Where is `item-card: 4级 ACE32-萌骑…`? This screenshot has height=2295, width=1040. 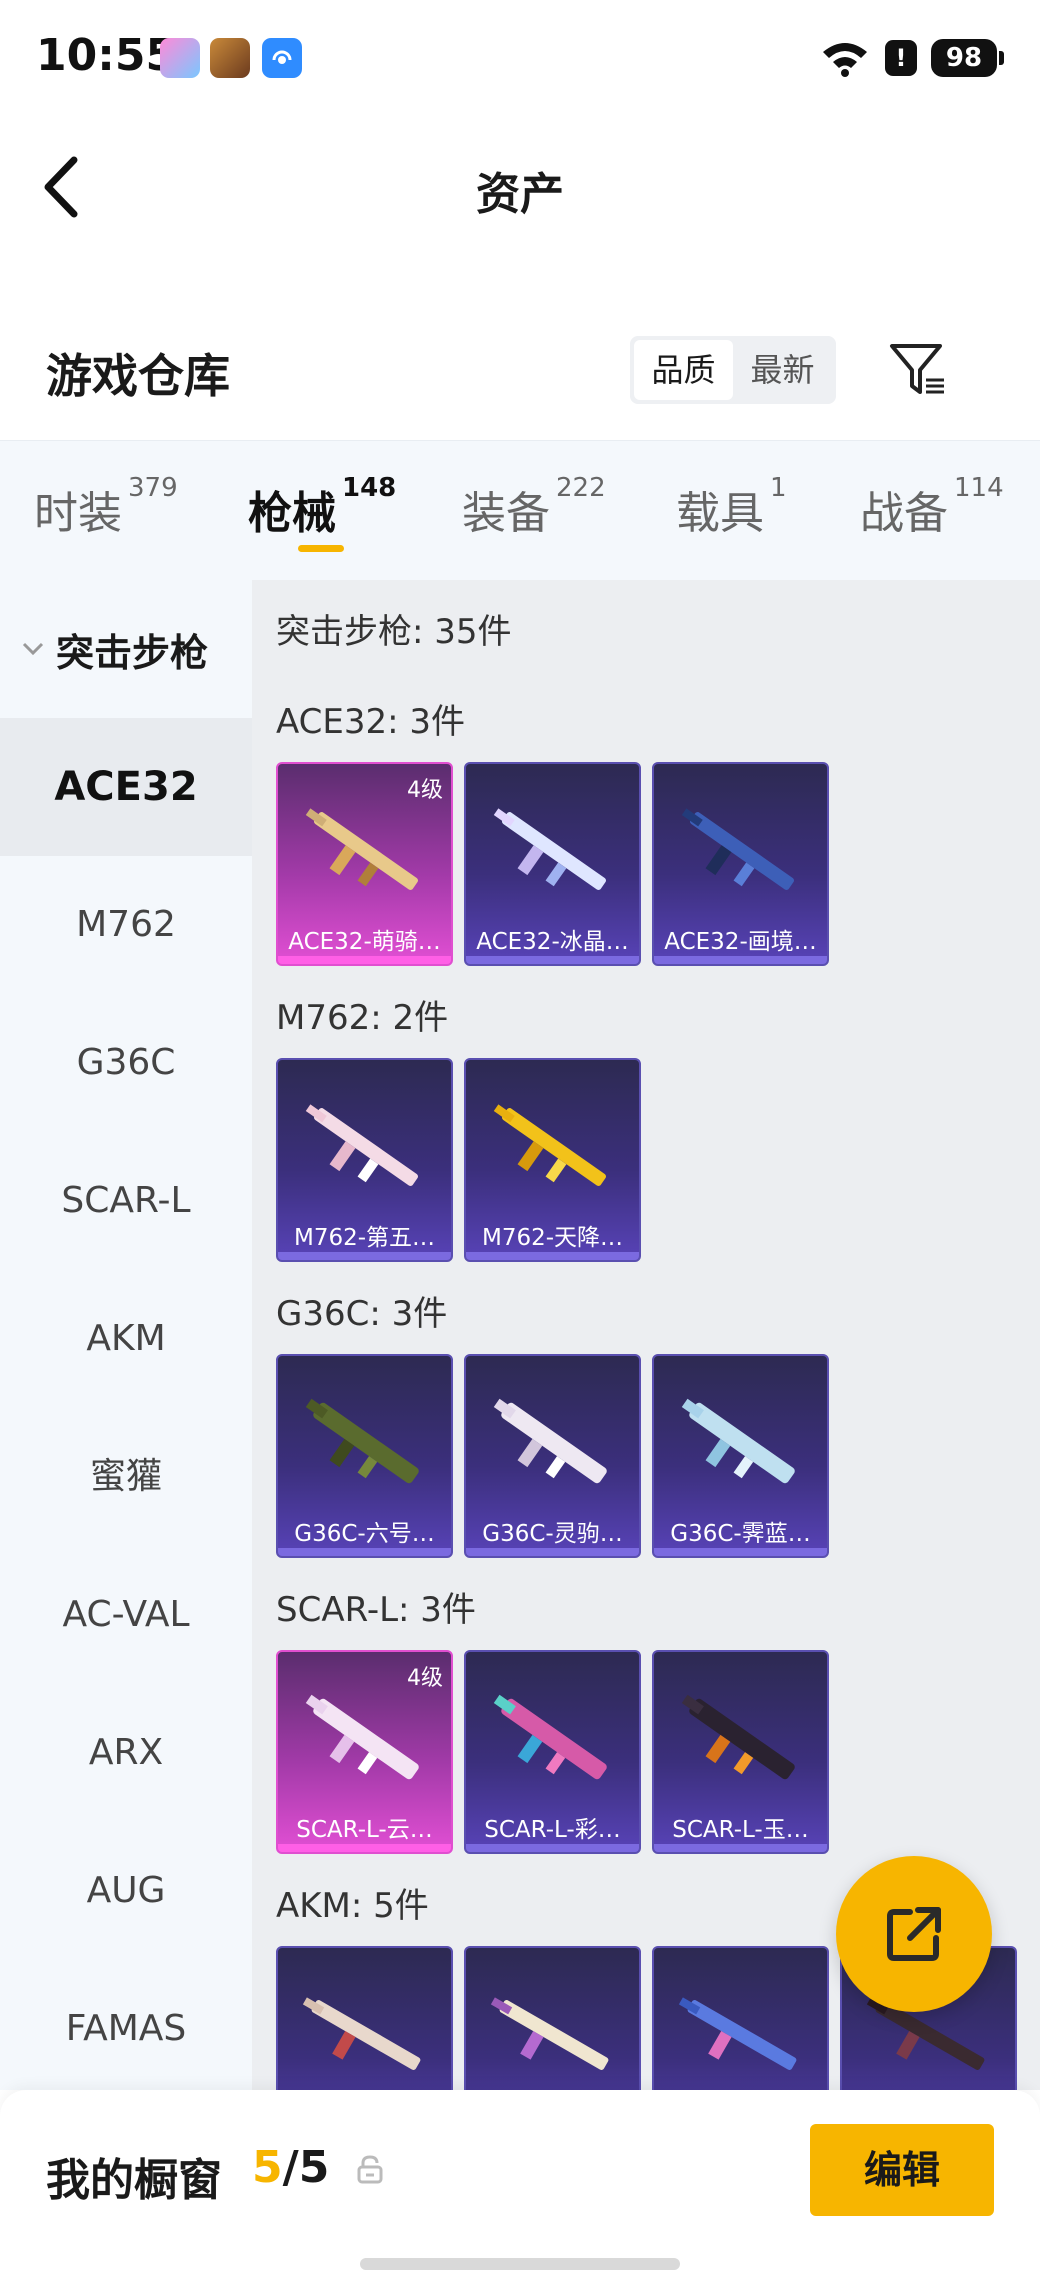
item-card: 4级 ACE32-萌骑… is located at coordinates (364, 864).